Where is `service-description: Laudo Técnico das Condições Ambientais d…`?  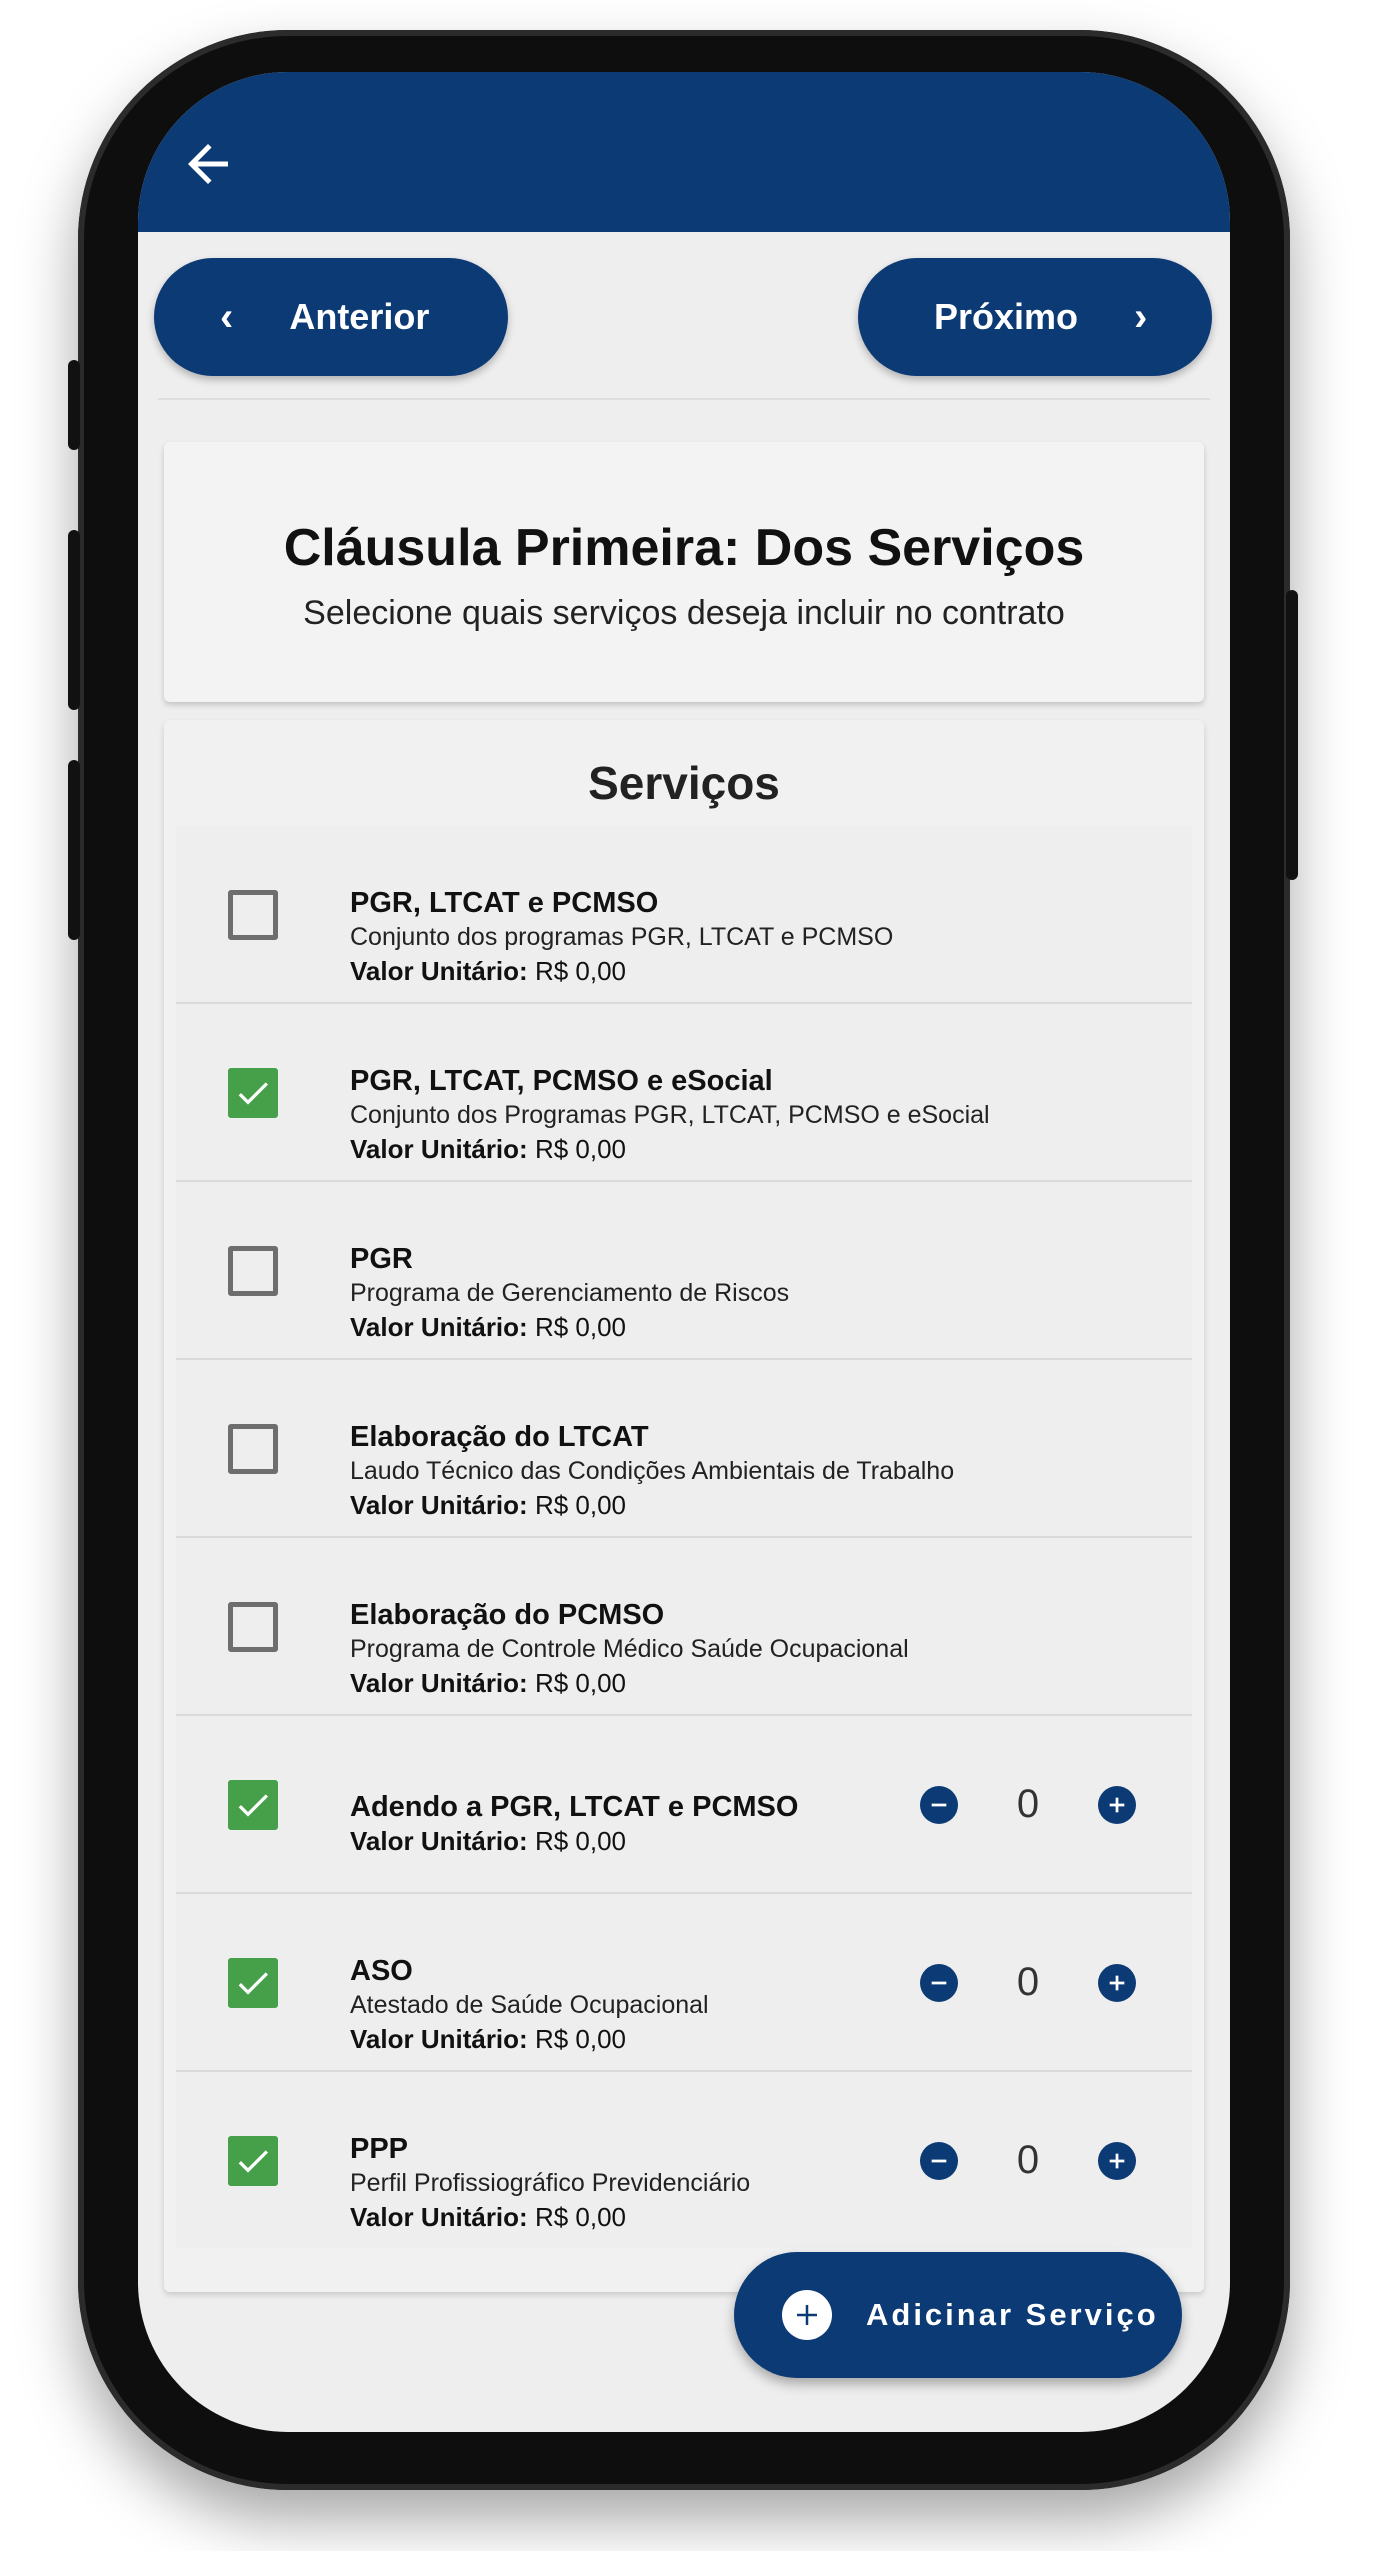 service-description: Laudo Técnico das Condições Ambientais d… is located at coordinates (652, 1471).